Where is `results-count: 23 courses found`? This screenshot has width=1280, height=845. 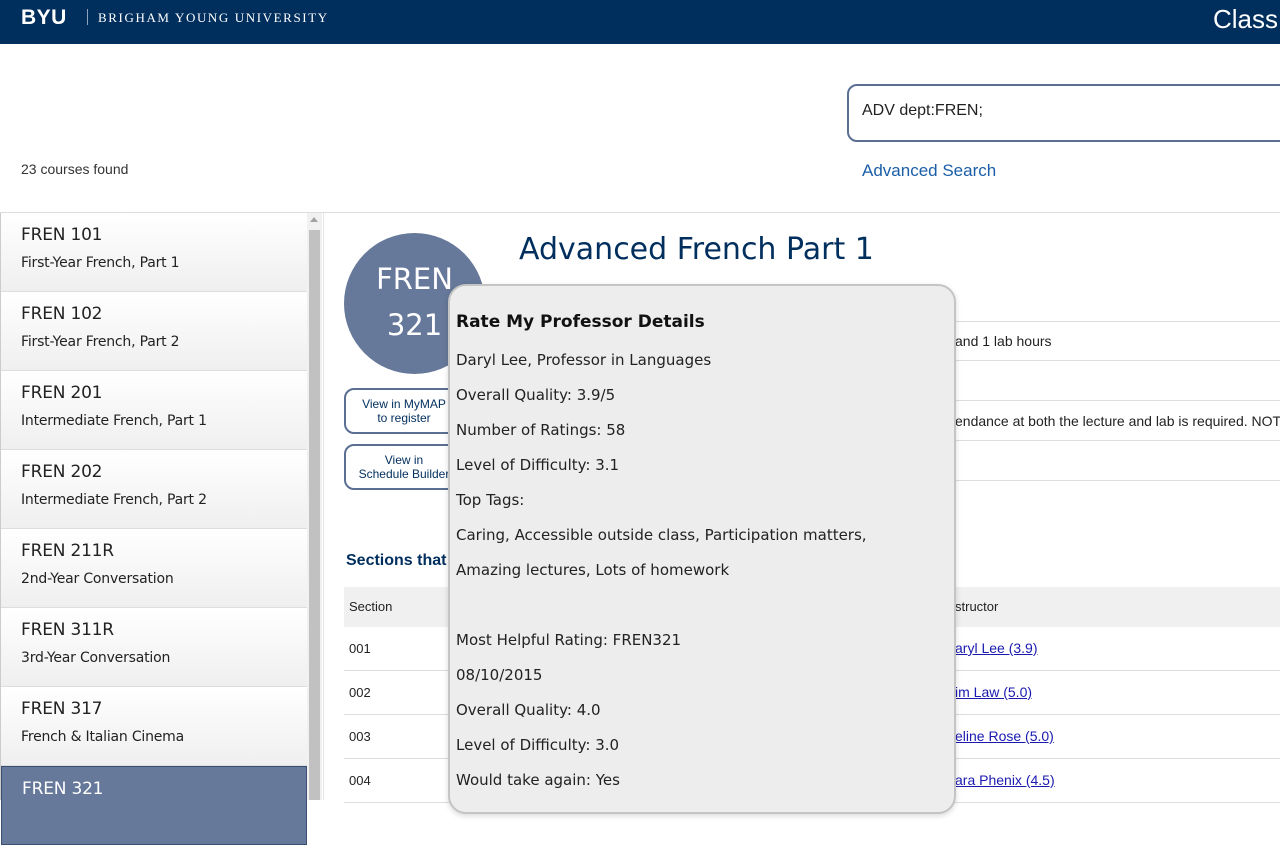
results-count: 23 courses found is located at coordinates (75, 169).